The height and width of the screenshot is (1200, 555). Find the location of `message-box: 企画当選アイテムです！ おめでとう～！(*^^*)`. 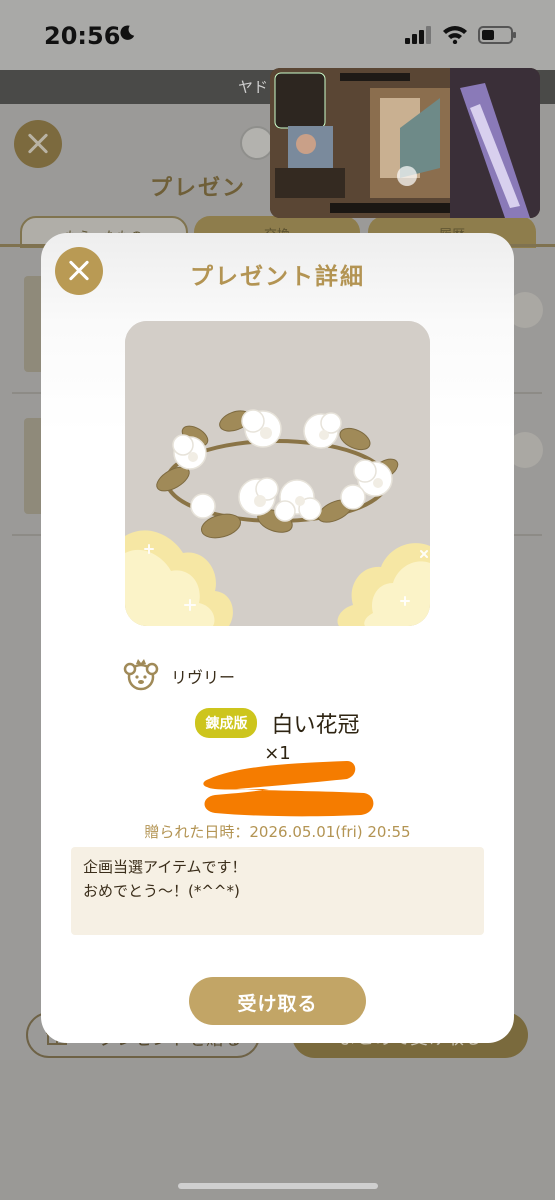

message-box: 企画当選アイテムです！ おめでとう～！(*^^*) is located at coordinates (277, 891).